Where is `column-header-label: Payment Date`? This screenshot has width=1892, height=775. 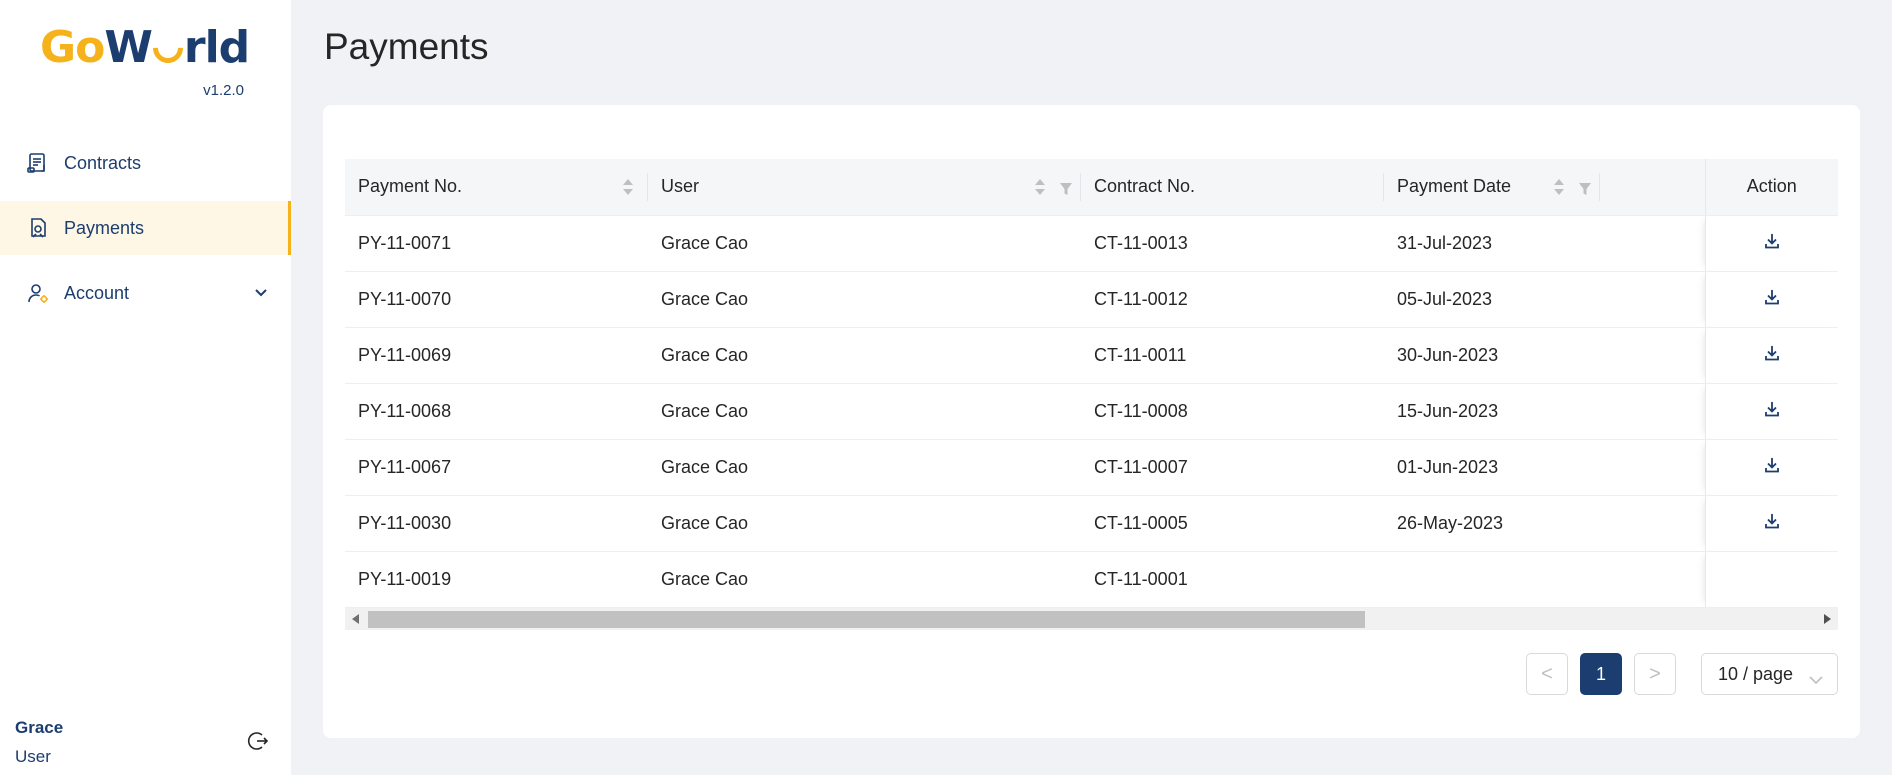 column-header-label: Payment Date is located at coordinates (1454, 186).